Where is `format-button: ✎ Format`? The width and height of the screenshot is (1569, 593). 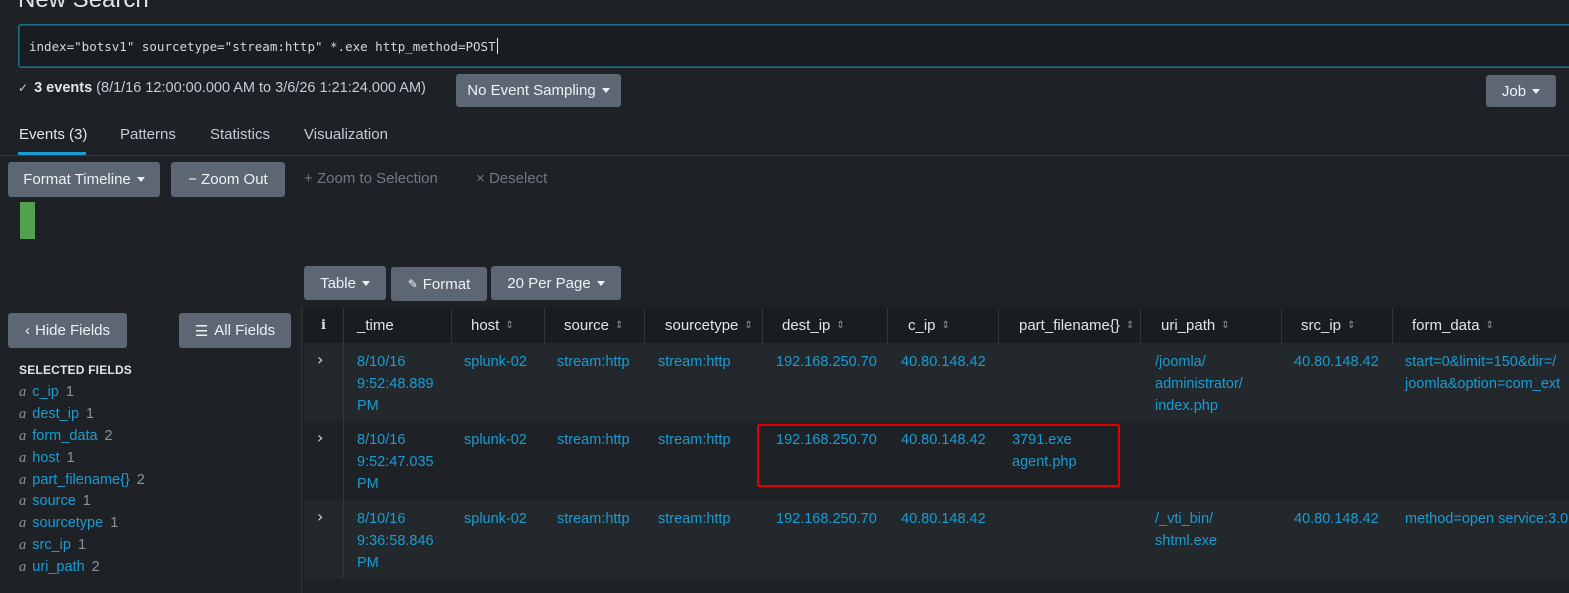 format-button: ✎ Format is located at coordinates (439, 284).